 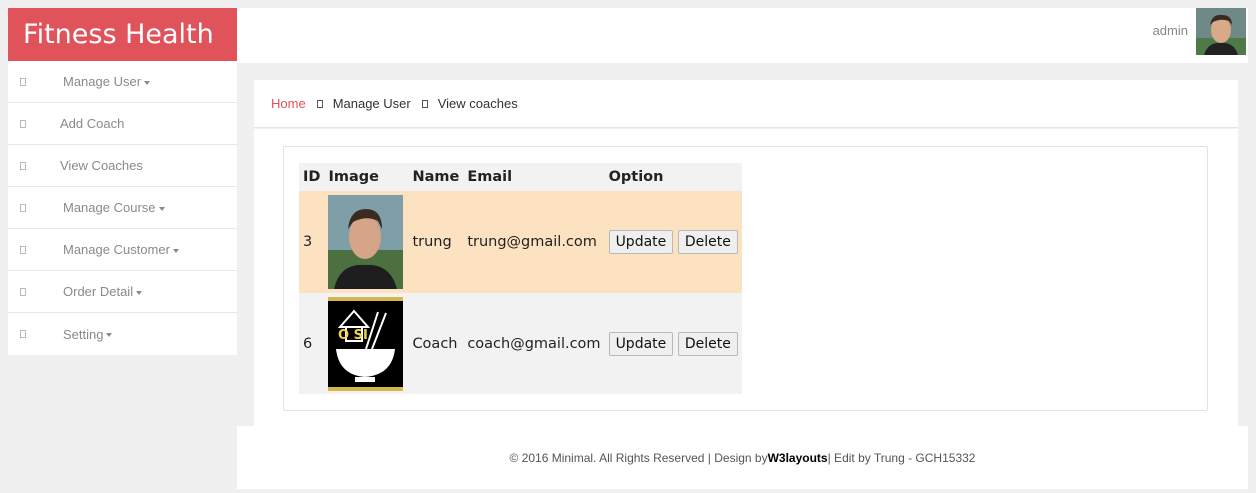 What do you see at coordinates (288, 103) in the screenshot?
I see `breadcrumb-home-link: Home` at bounding box center [288, 103].